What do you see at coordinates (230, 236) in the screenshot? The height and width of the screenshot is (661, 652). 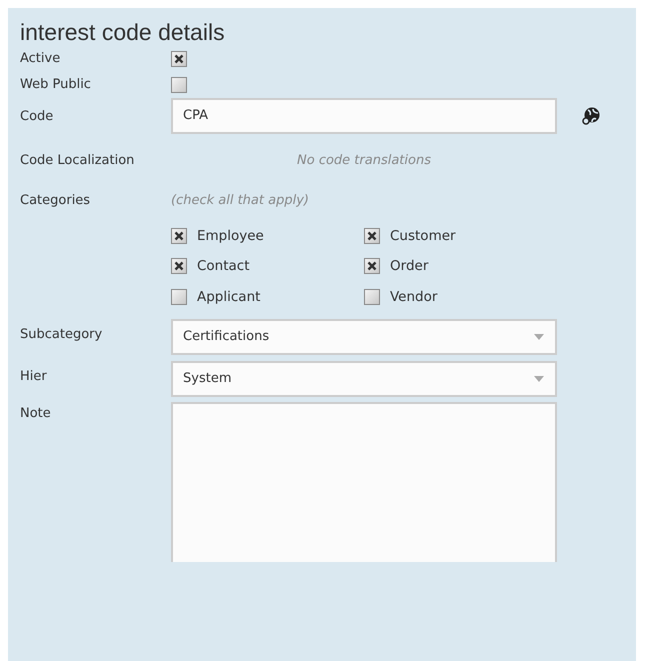 I see `option-label: Employee` at bounding box center [230, 236].